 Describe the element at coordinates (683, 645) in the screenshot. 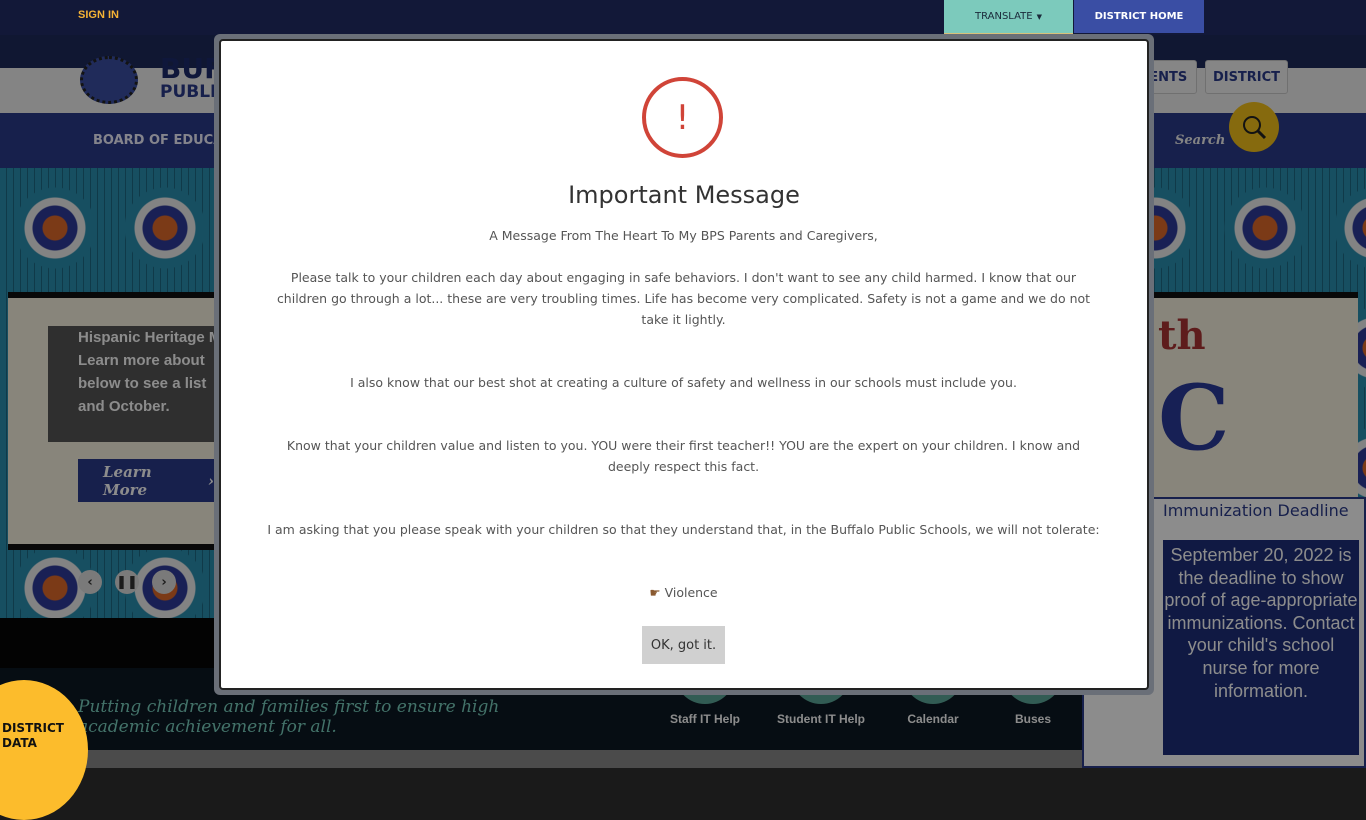

I see `ok-got-it-button: OK, got it.` at that location.